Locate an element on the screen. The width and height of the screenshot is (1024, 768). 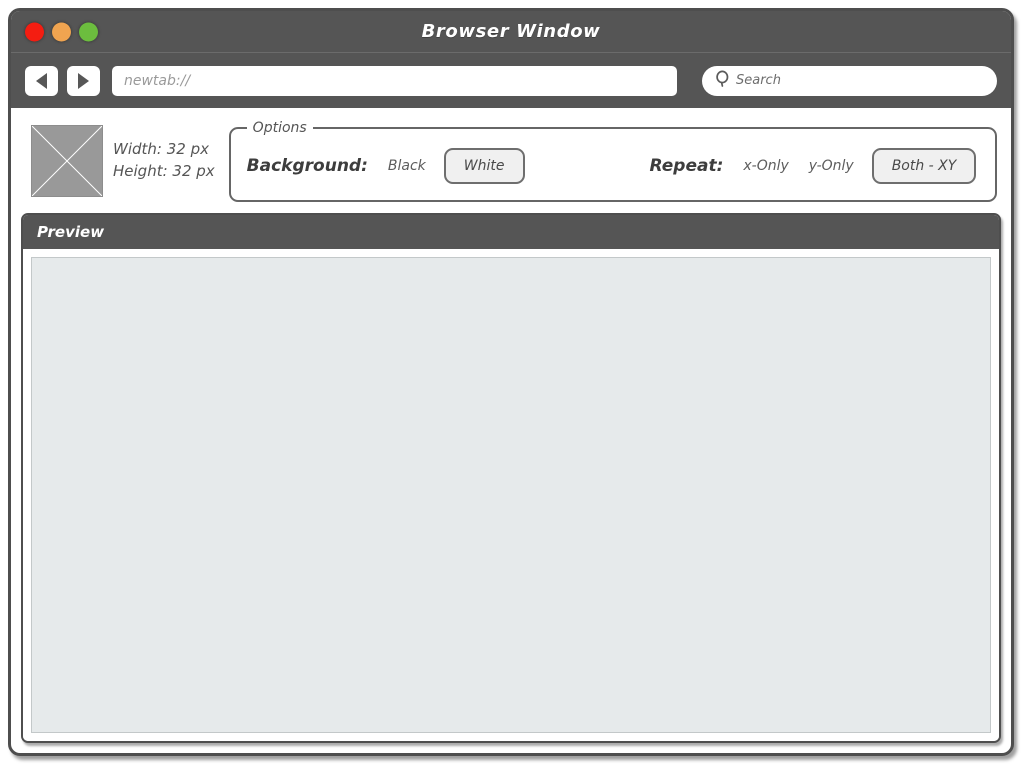
image-width-label: Width: 32 px is located at coordinates (161, 148).